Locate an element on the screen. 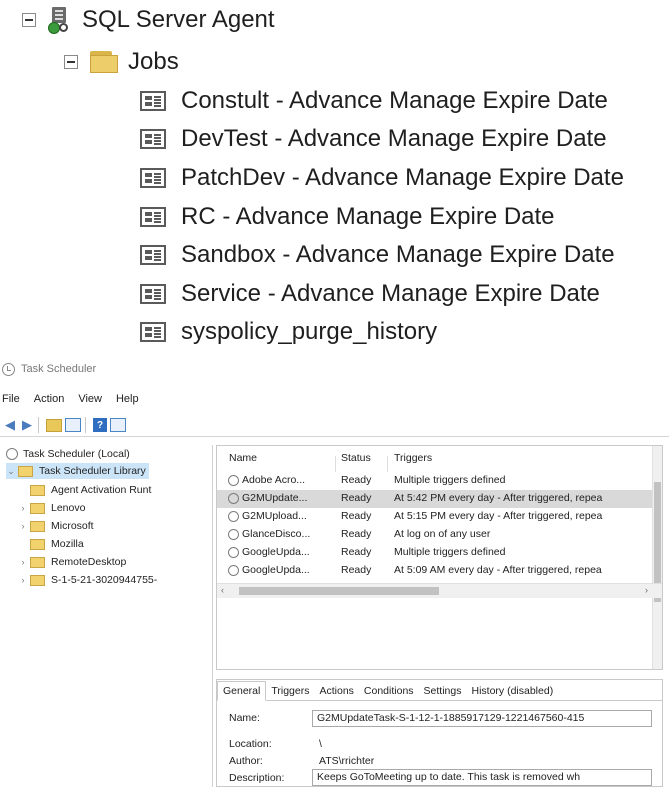  column-header-triggers: Triggers is located at coordinates (413, 458).